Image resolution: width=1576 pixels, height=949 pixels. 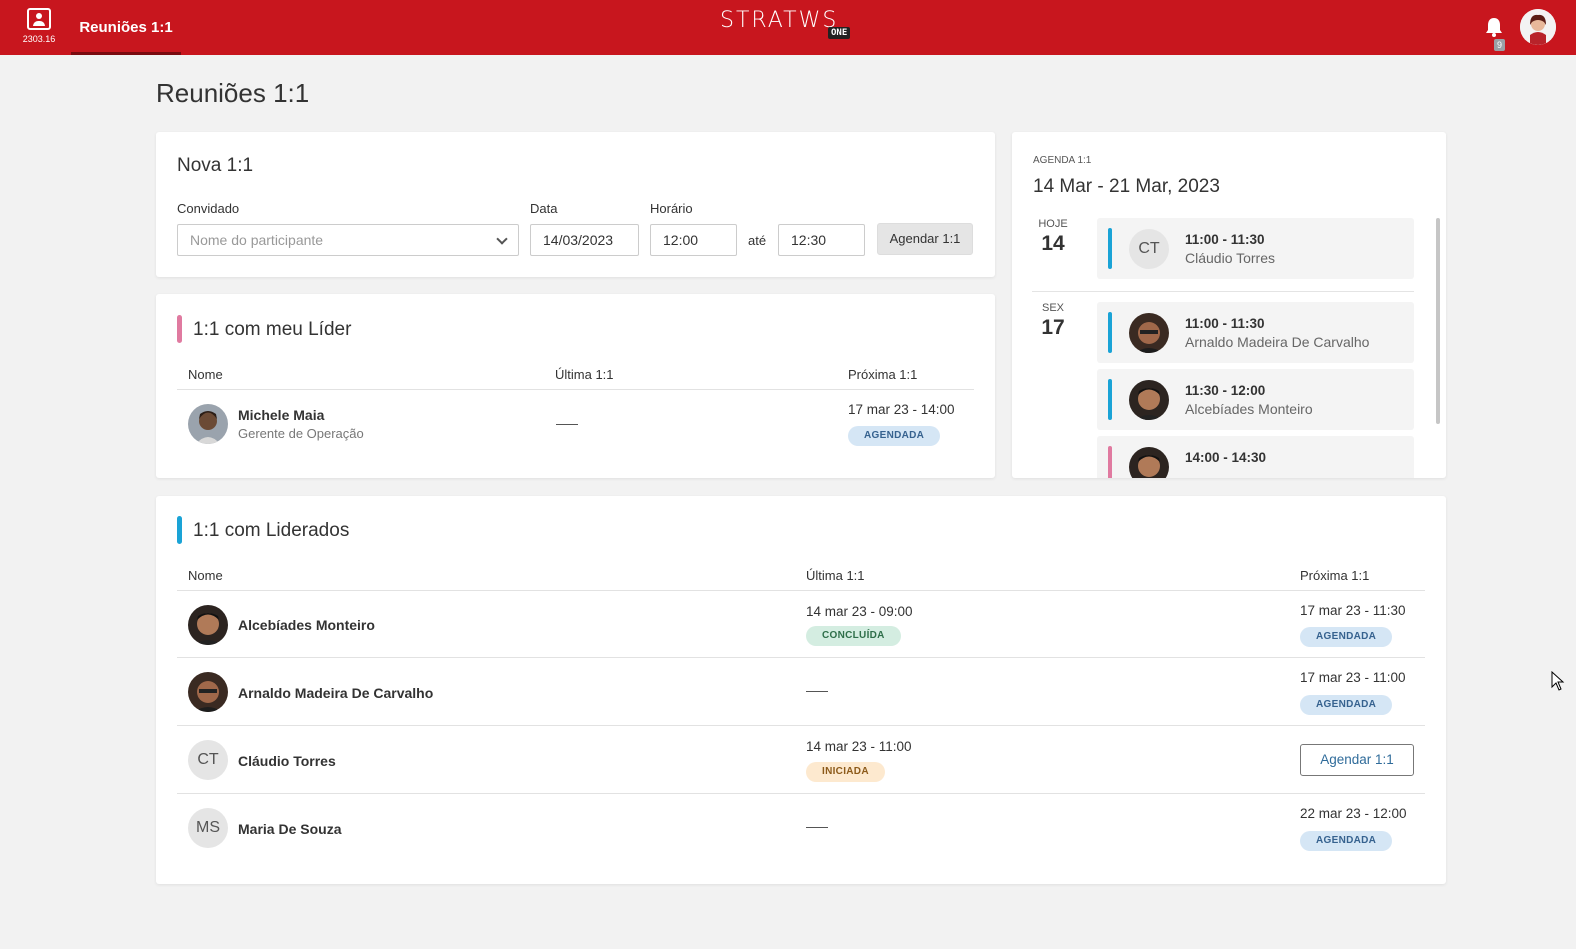 I want to click on notification-count: 9, so click(x=1500, y=45).